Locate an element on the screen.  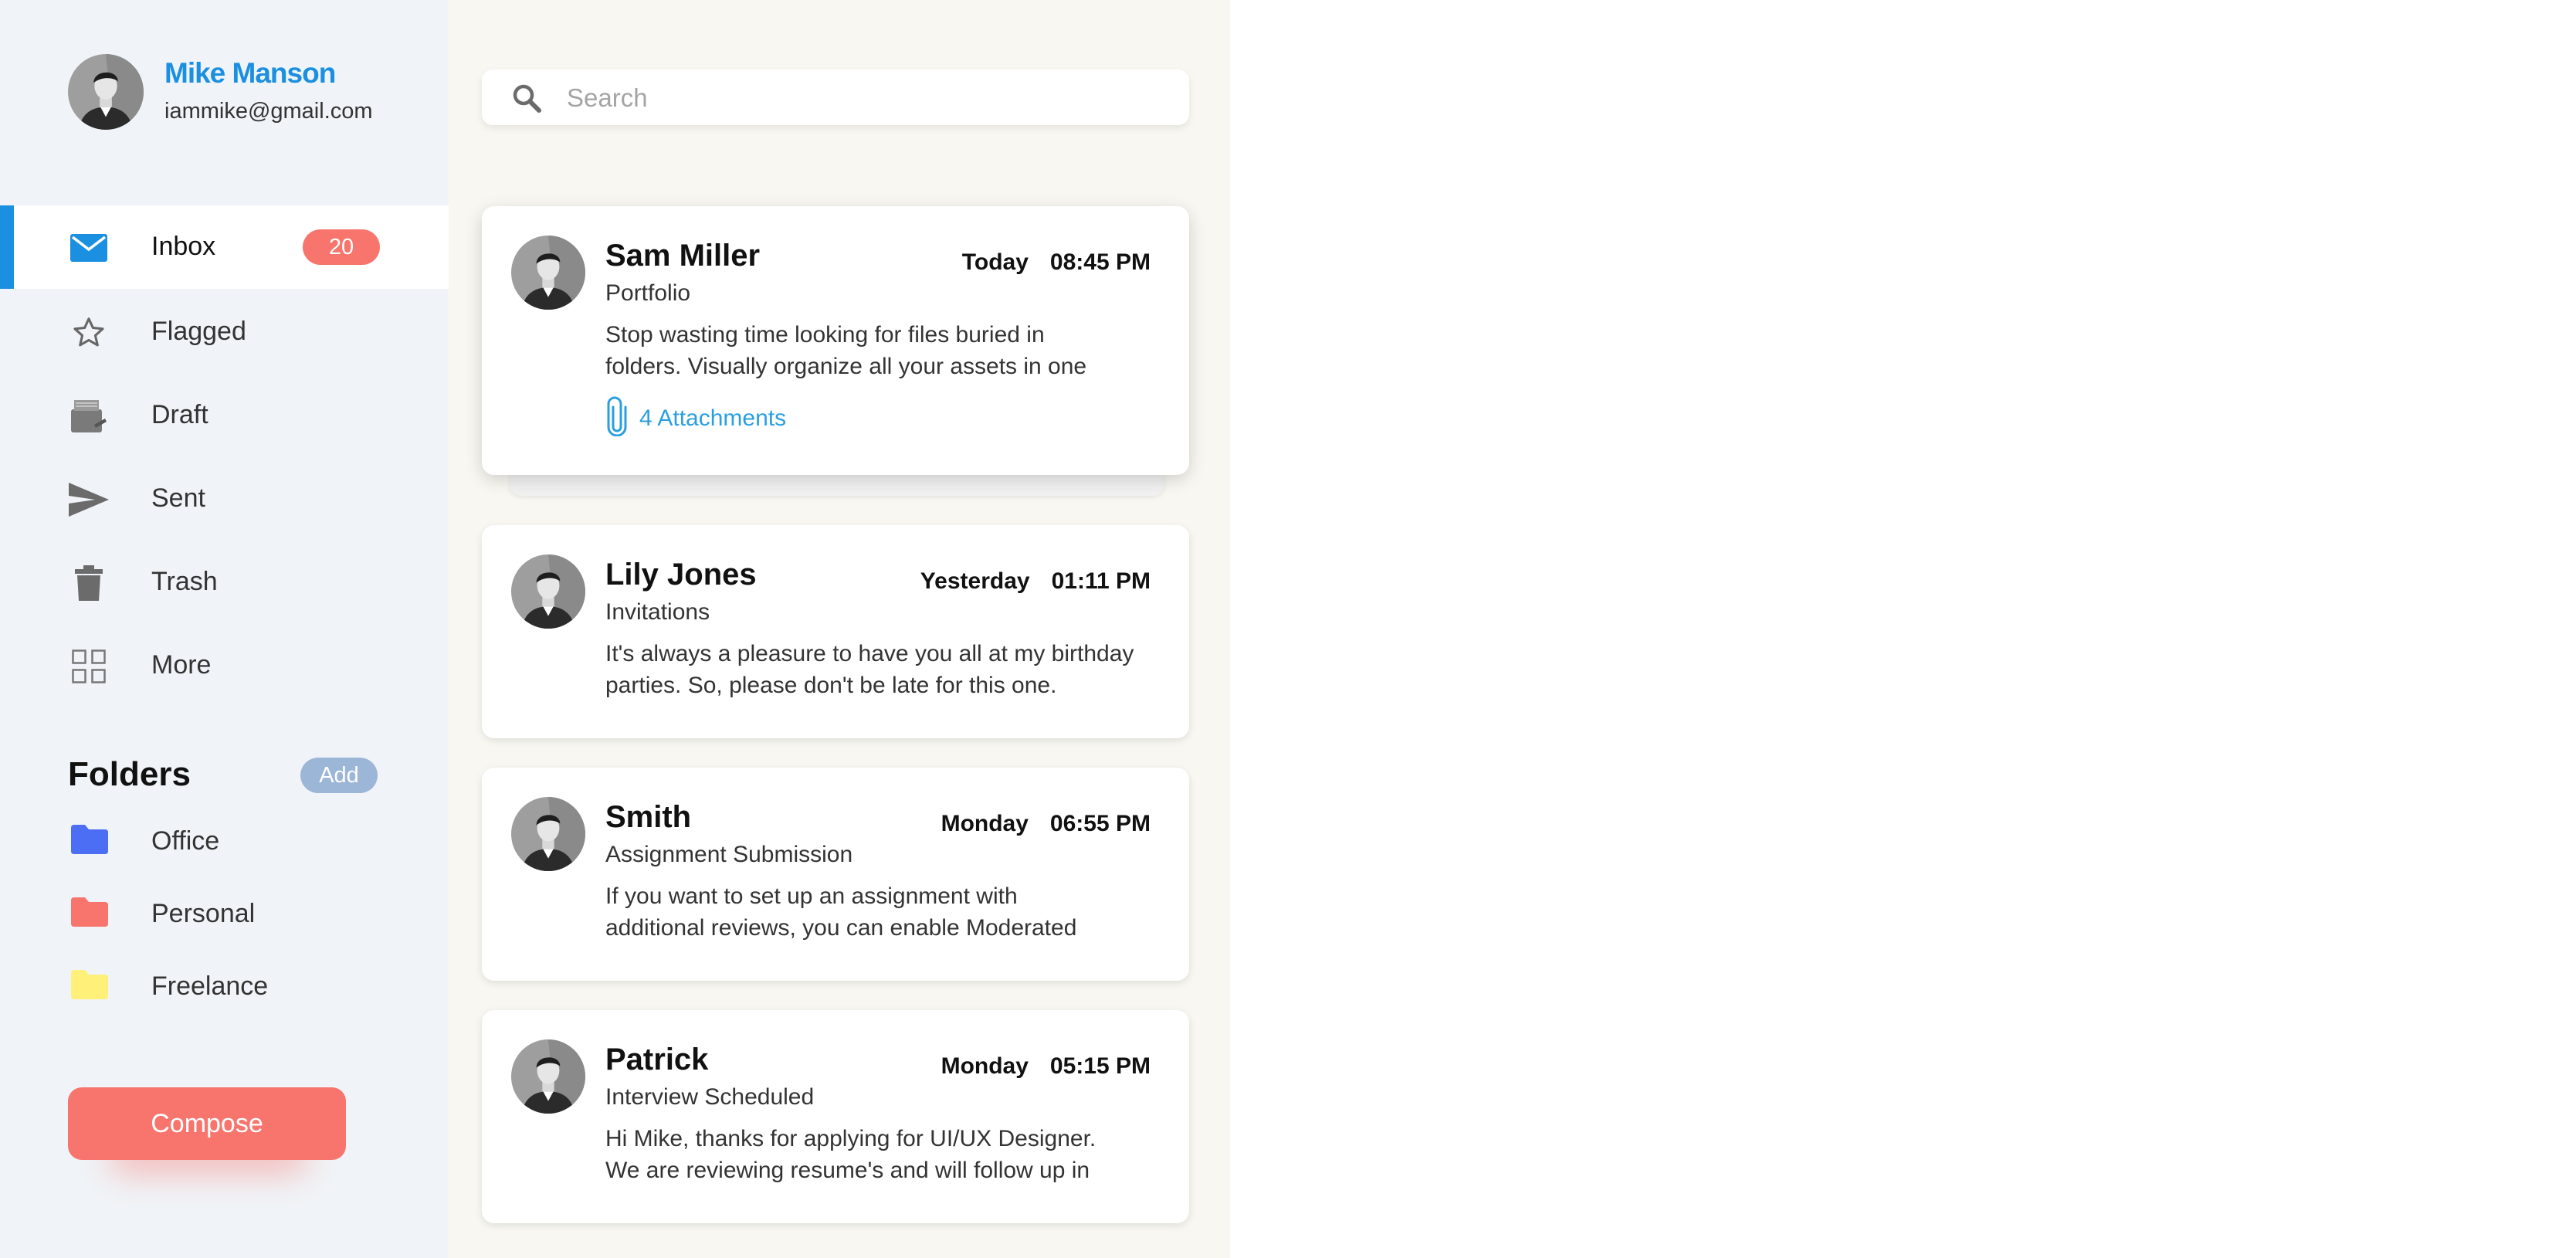
email-time: 06:55 PM is located at coordinates (1100, 823).